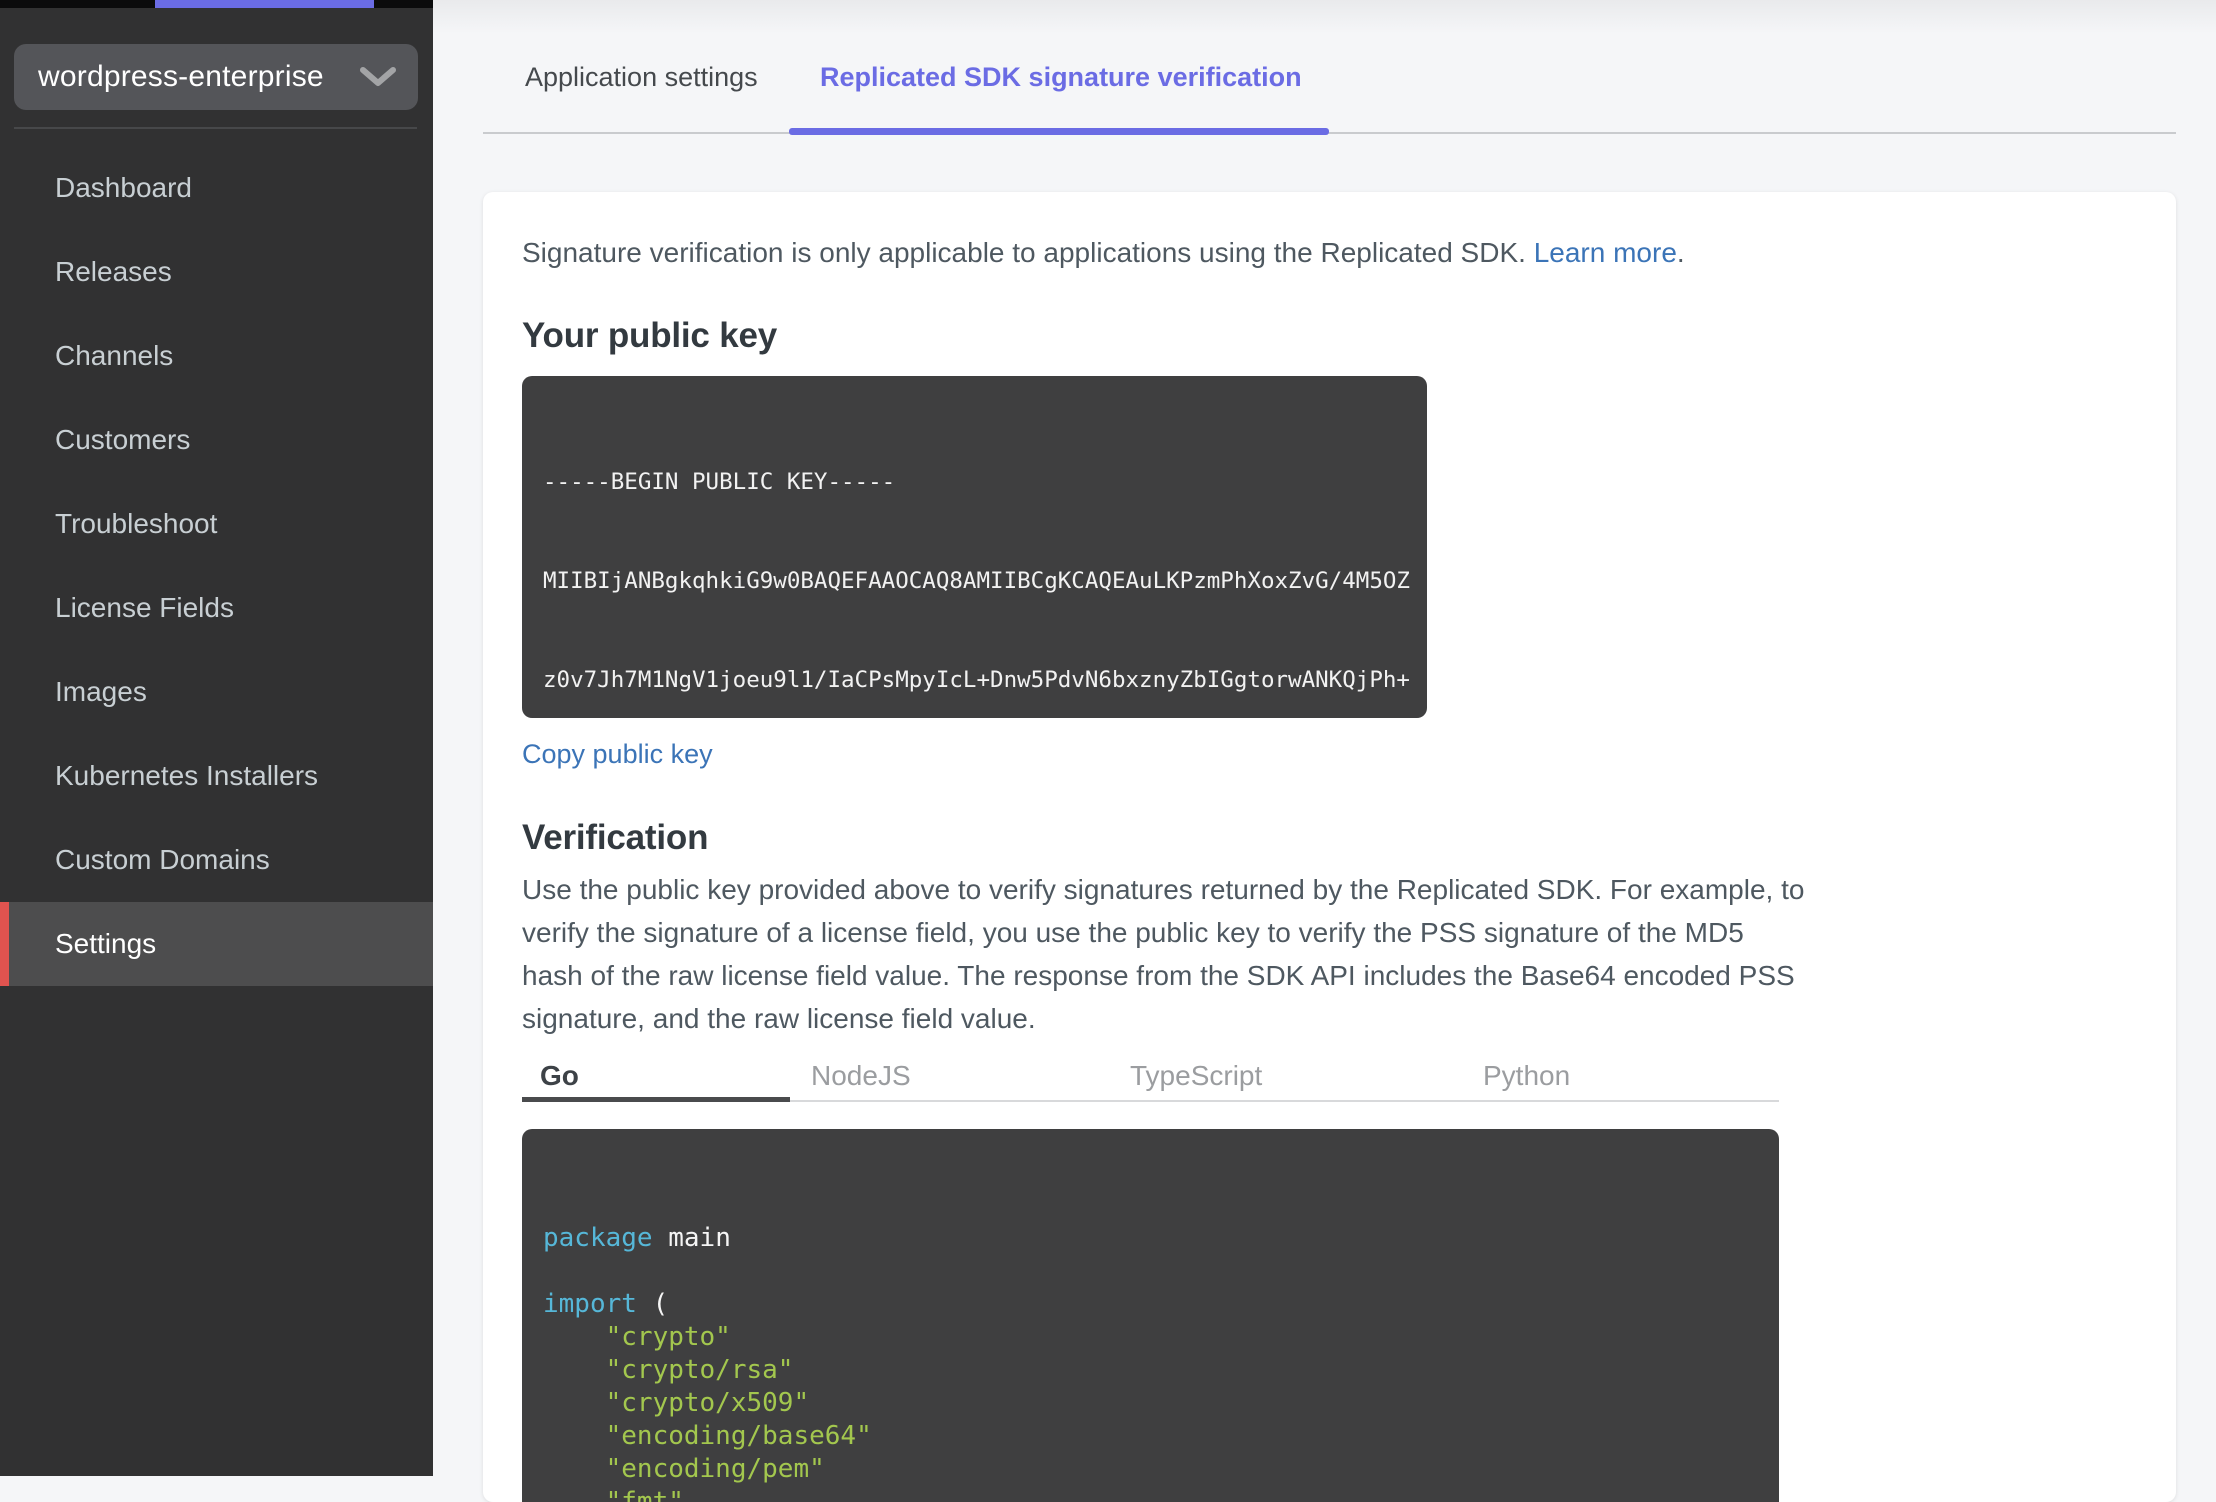 This screenshot has height=1502, width=2216. What do you see at coordinates (123, 187) in the screenshot?
I see `sidebar-item-label: Dashboard` at bounding box center [123, 187].